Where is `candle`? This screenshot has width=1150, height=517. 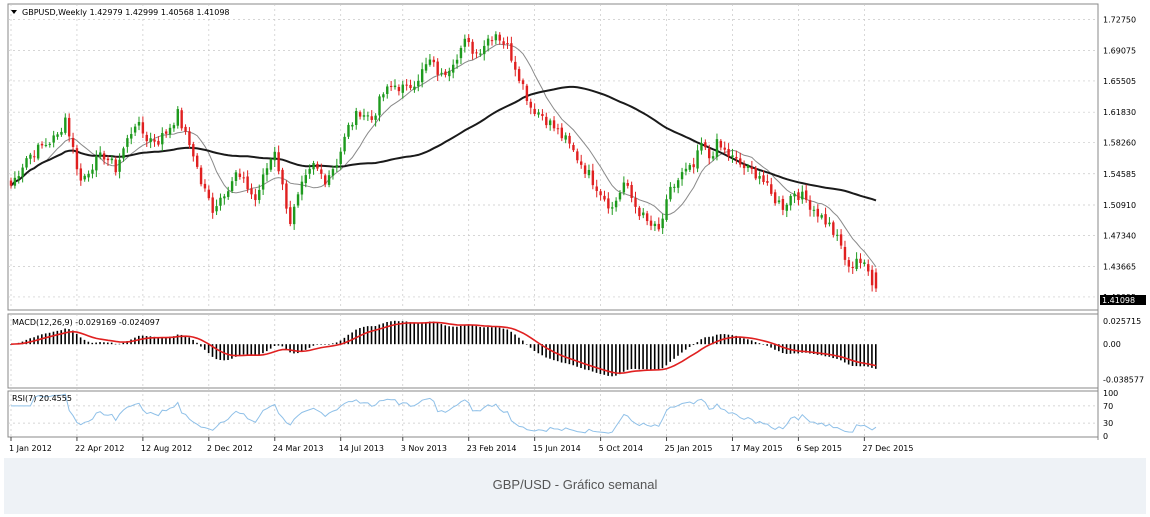 candle is located at coordinates (177, 117).